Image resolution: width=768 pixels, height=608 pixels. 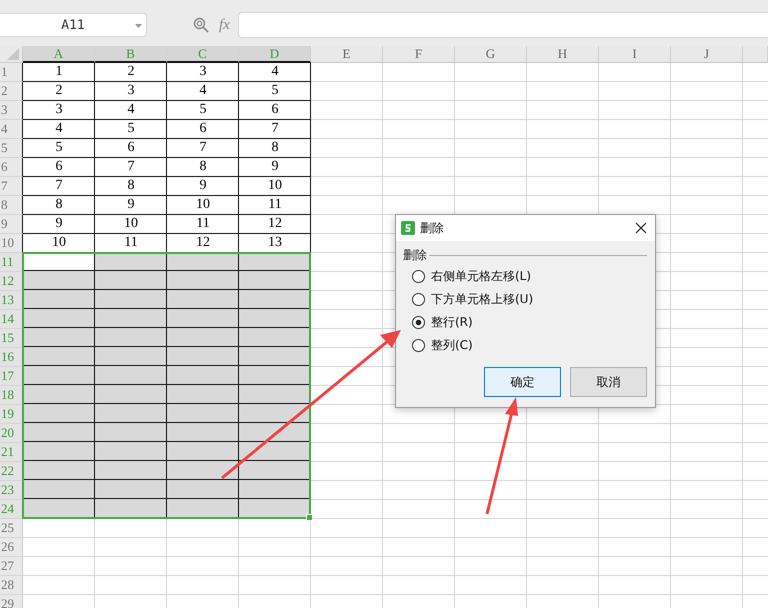 I want to click on row-header: 18, so click(x=11, y=395).